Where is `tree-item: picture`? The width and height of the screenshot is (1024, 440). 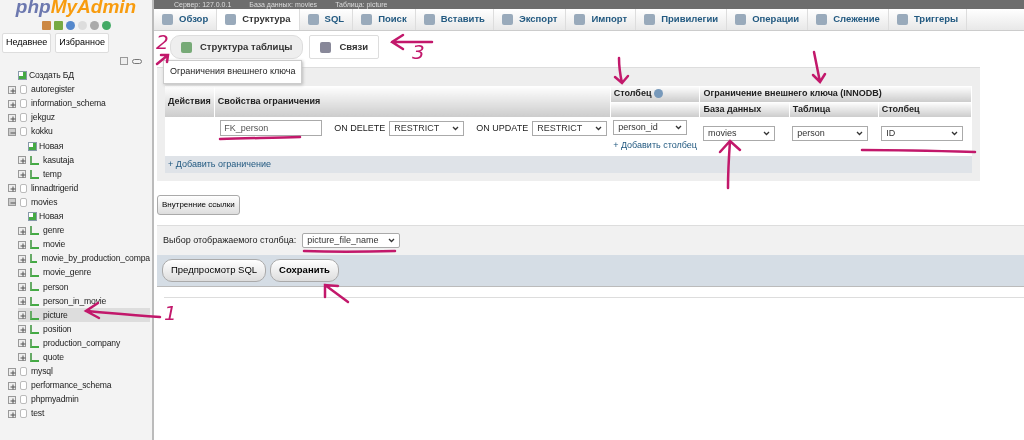 tree-item: picture is located at coordinates (55, 315).